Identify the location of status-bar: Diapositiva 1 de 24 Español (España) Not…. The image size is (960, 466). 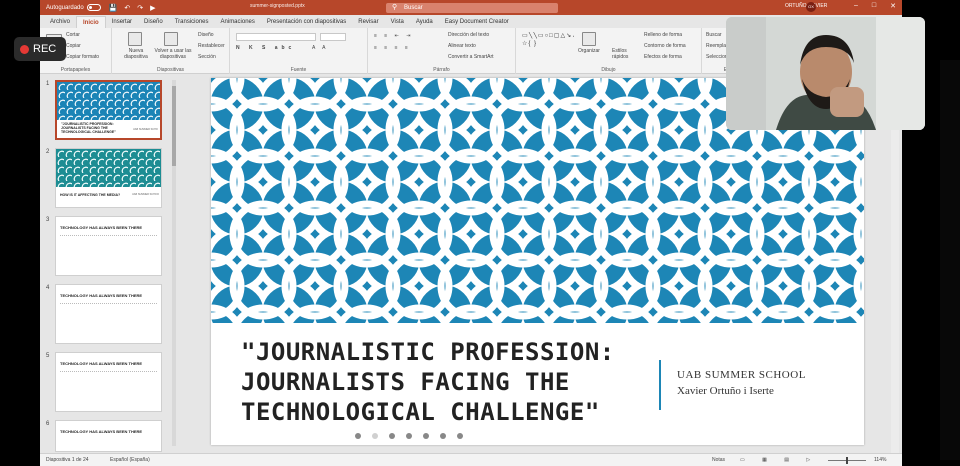
(471, 459).